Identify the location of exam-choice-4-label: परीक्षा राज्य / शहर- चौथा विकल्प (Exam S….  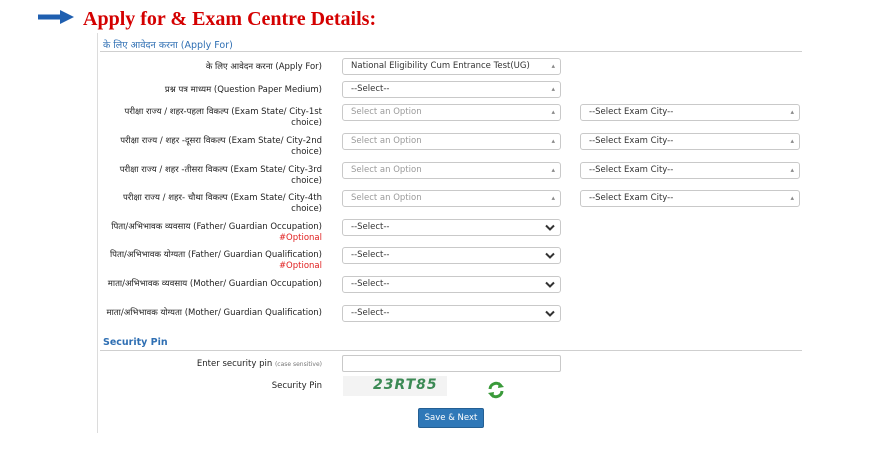
(222, 203).